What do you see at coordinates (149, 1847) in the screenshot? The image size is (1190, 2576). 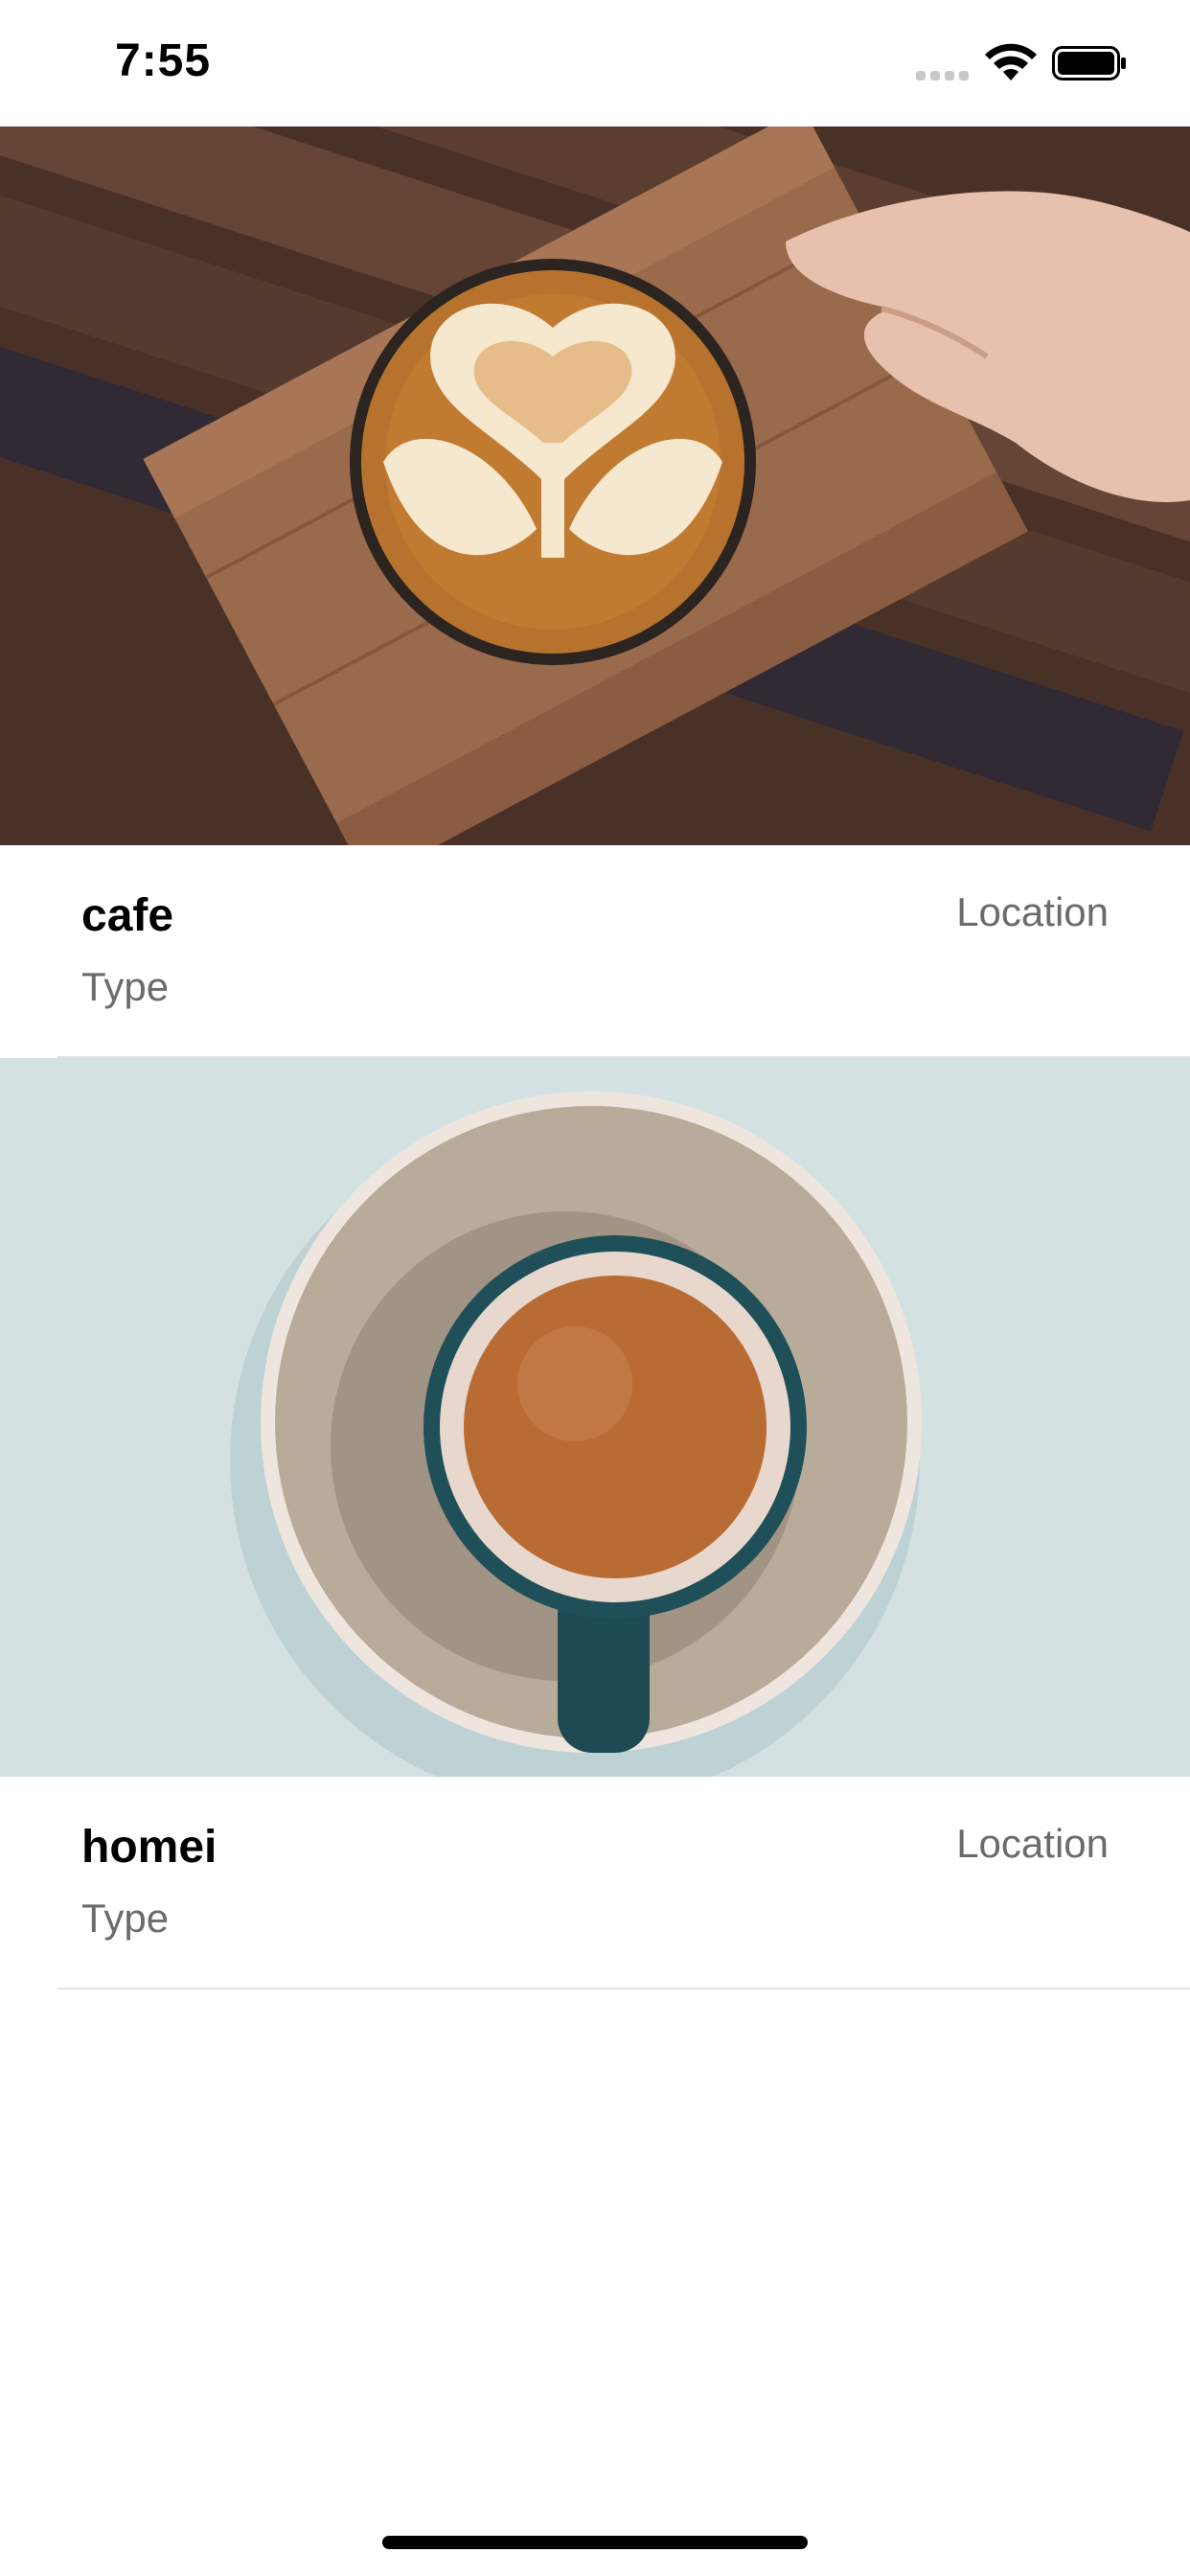 I see `card-title: homei` at bounding box center [149, 1847].